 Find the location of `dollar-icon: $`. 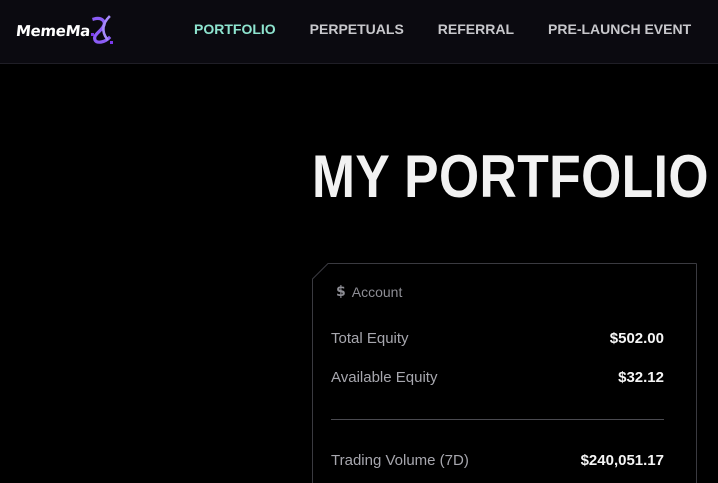

dollar-icon: $ is located at coordinates (341, 292).